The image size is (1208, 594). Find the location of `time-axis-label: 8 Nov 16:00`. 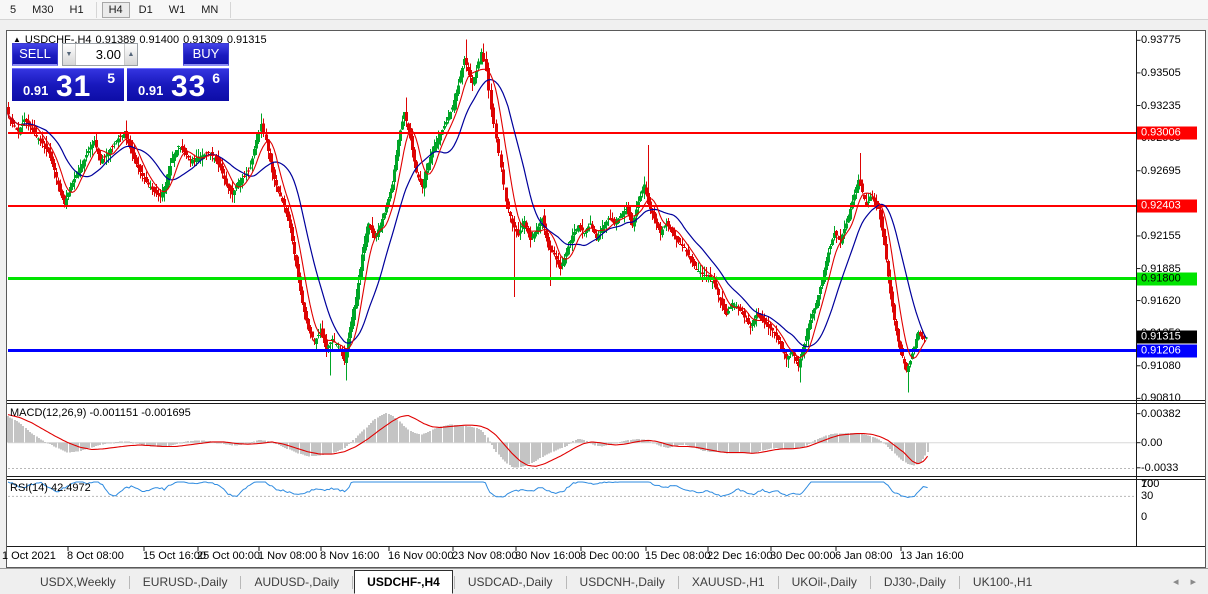

time-axis-label: 8 Nov 16:00 is located at coordinates (350, 556).